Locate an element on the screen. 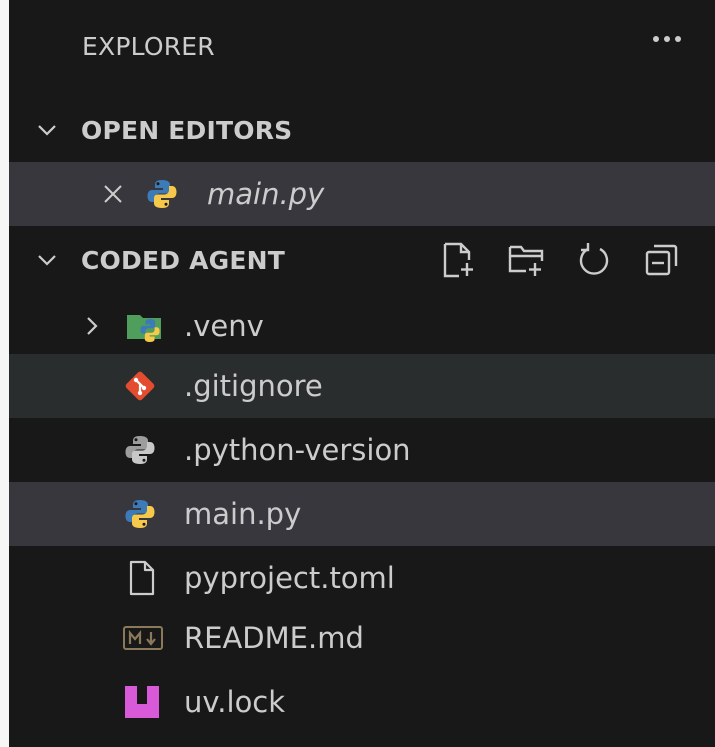 The width and height of the screenshot is (715, 747). tree-item-readme-md: README.md is located at coordinates (362, 638).